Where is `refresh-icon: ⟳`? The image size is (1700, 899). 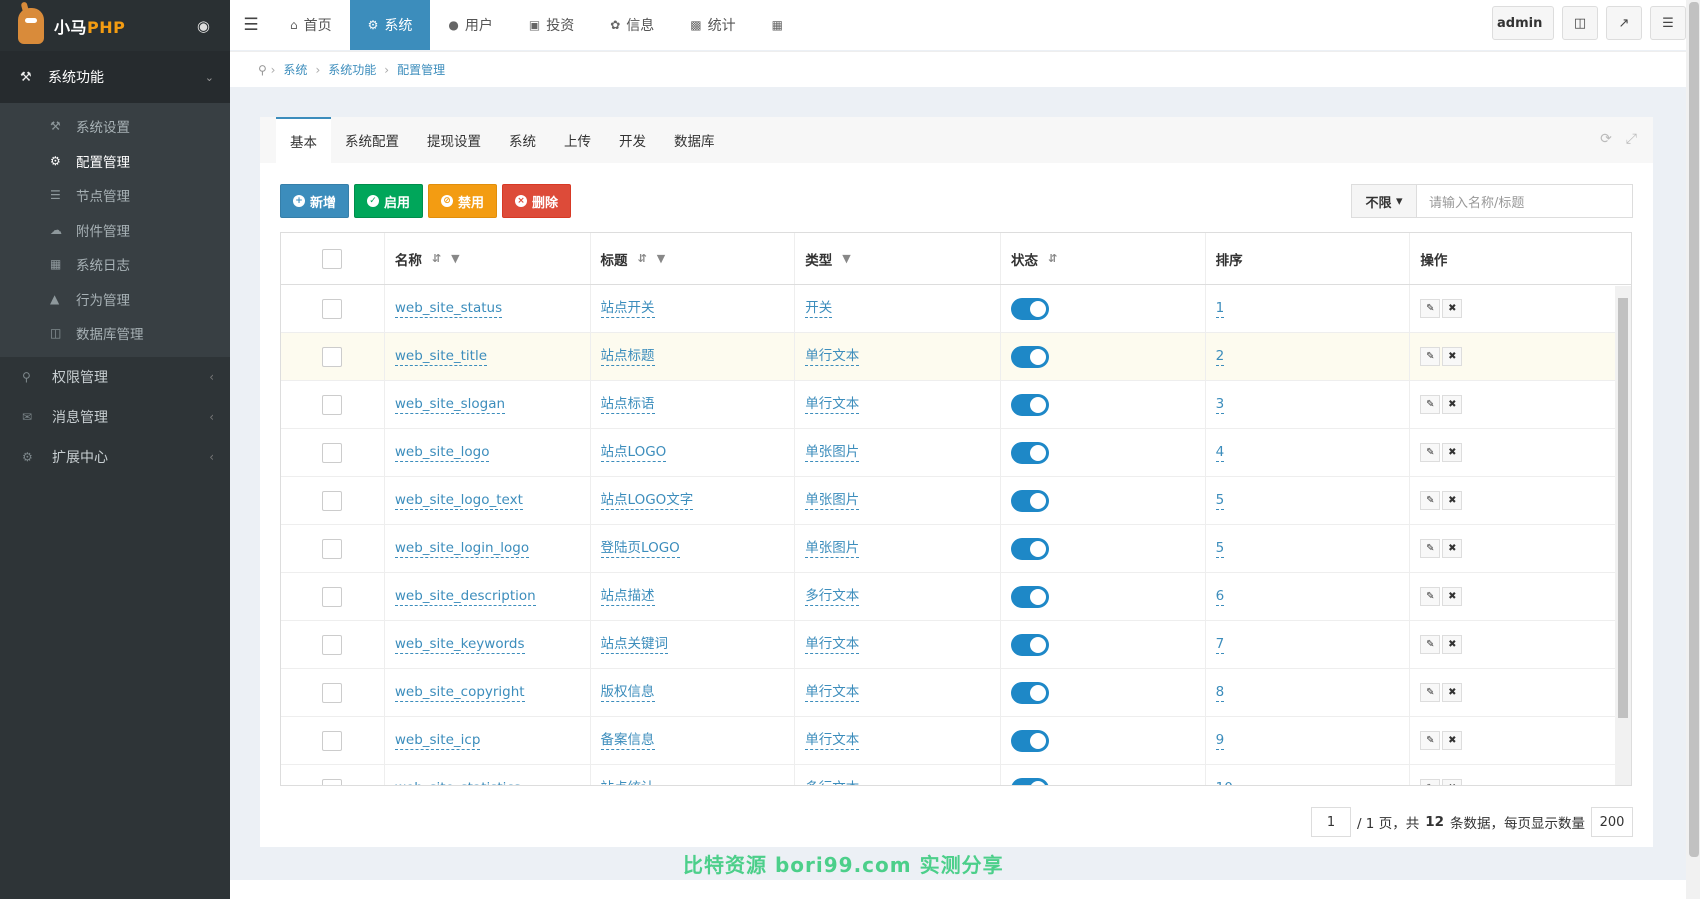
refresh-icon: ⟳ is located at coordinates (1606, 139).